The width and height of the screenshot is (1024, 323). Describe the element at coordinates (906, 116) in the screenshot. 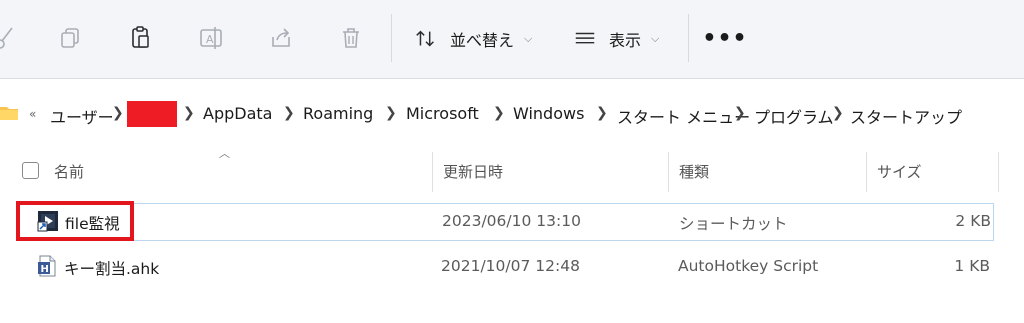

I see `breadcrumb-startup: スタートアップ` at that location.